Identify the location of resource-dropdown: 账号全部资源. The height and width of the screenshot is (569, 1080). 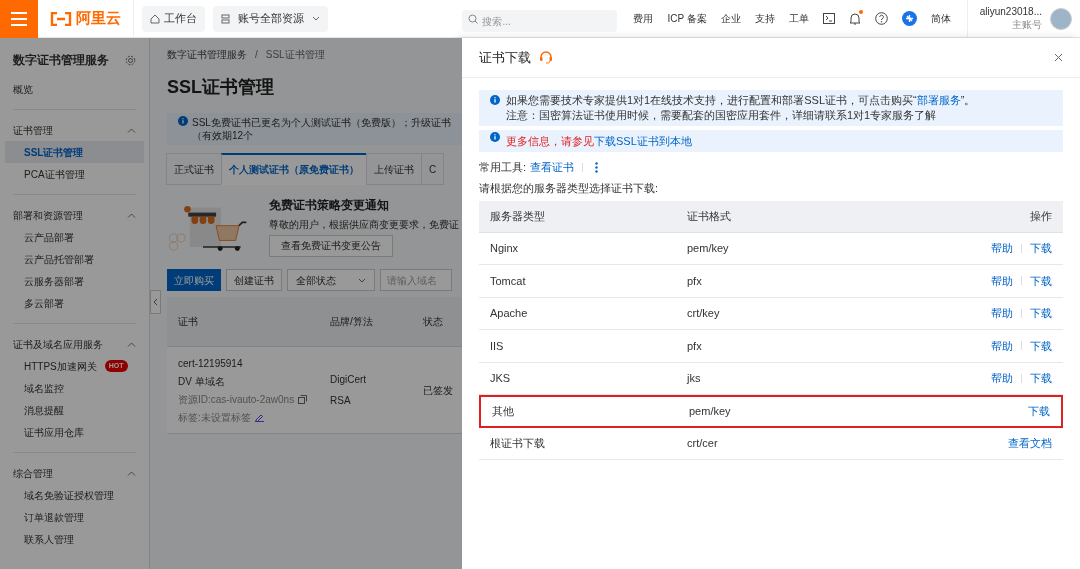
(270, 18).